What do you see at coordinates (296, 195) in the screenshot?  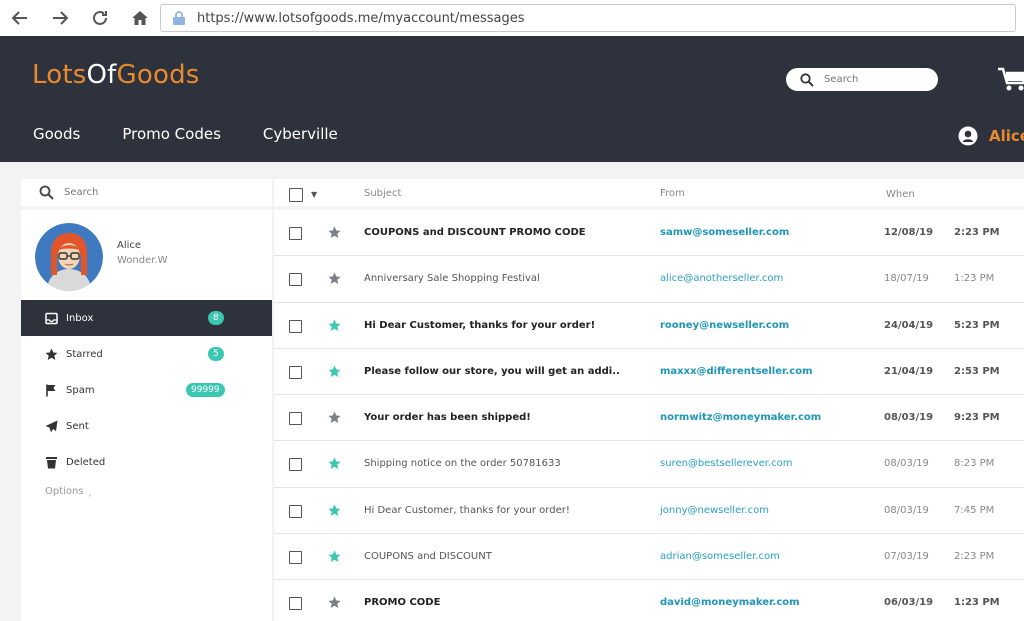 I see `select-all-checkbox` at bounding box center [296, 195].